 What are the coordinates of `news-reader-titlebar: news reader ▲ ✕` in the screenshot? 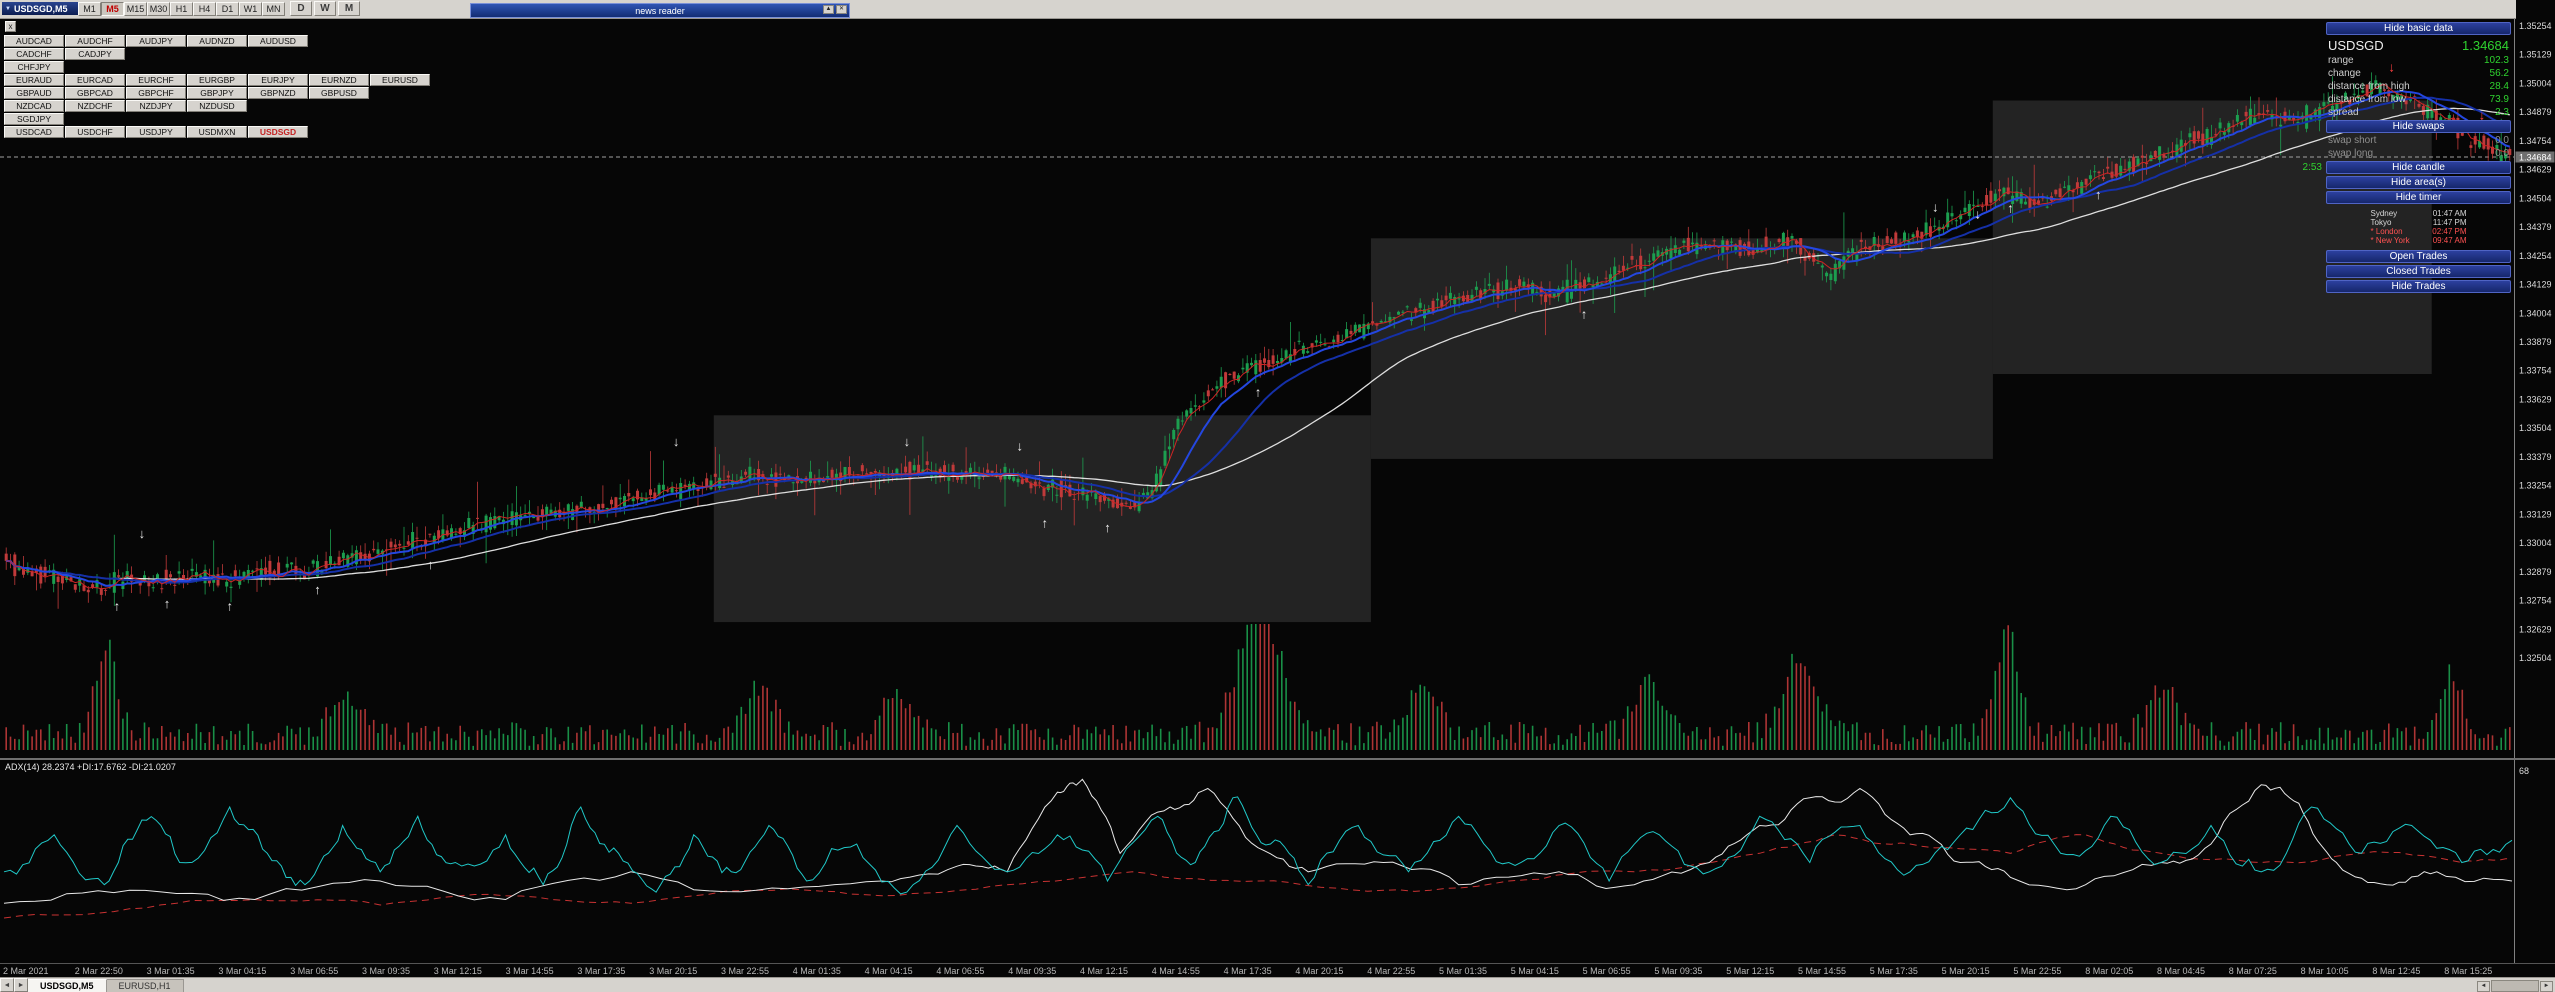 It's located at (660, 10).